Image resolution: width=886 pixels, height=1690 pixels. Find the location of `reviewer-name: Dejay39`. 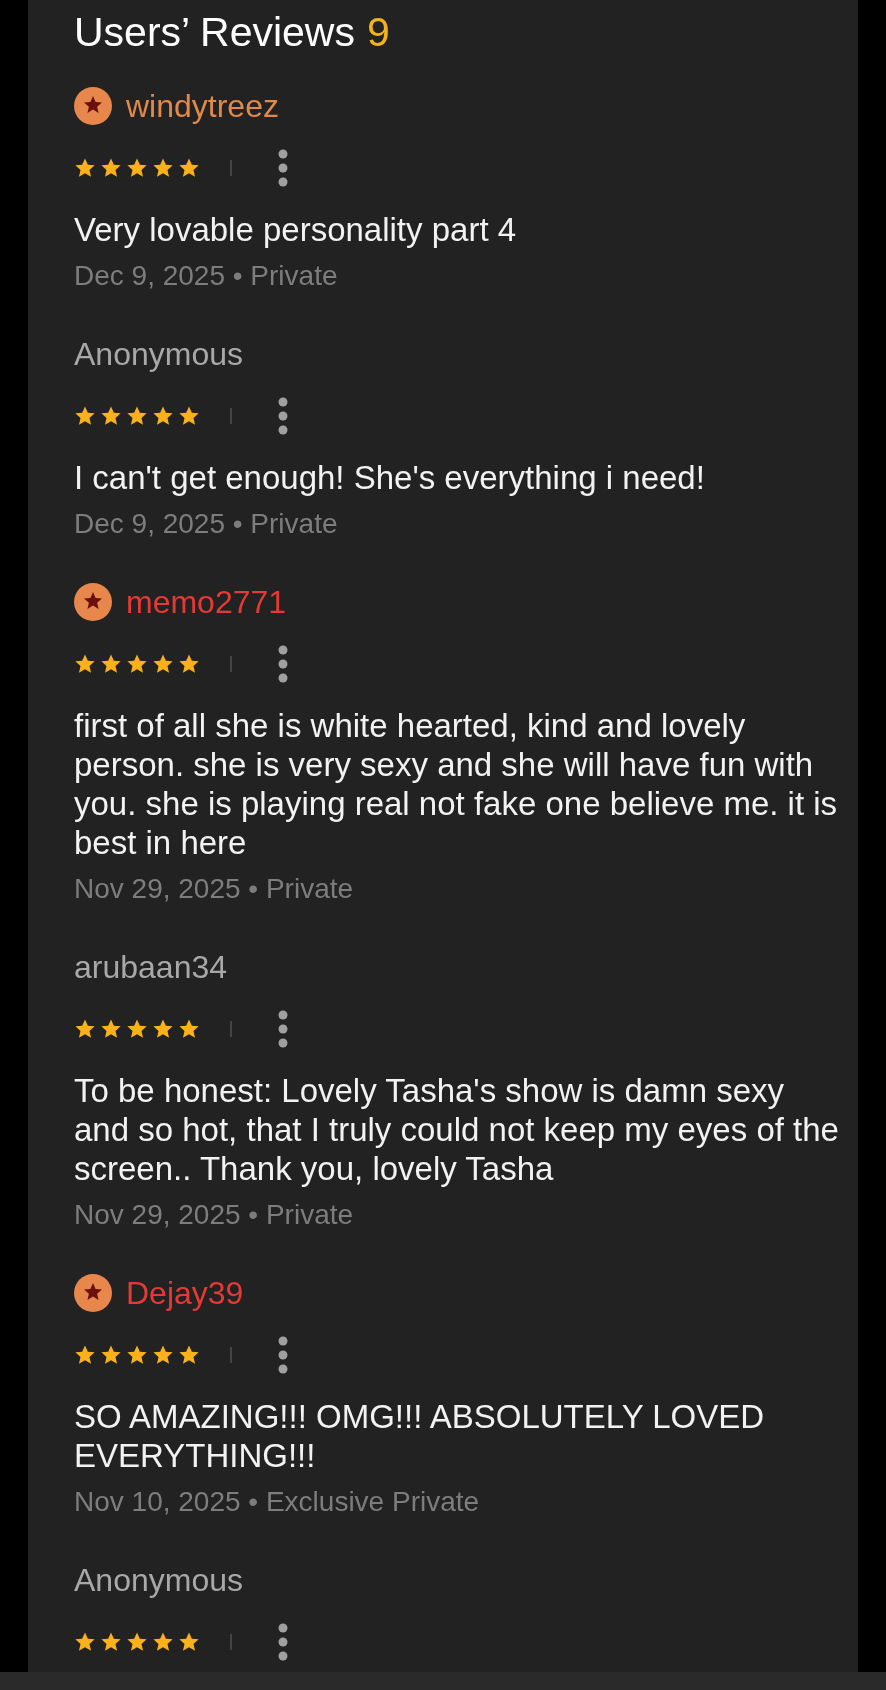

reviewer-name: Dejay39 is located at coordinates (185, 1293).